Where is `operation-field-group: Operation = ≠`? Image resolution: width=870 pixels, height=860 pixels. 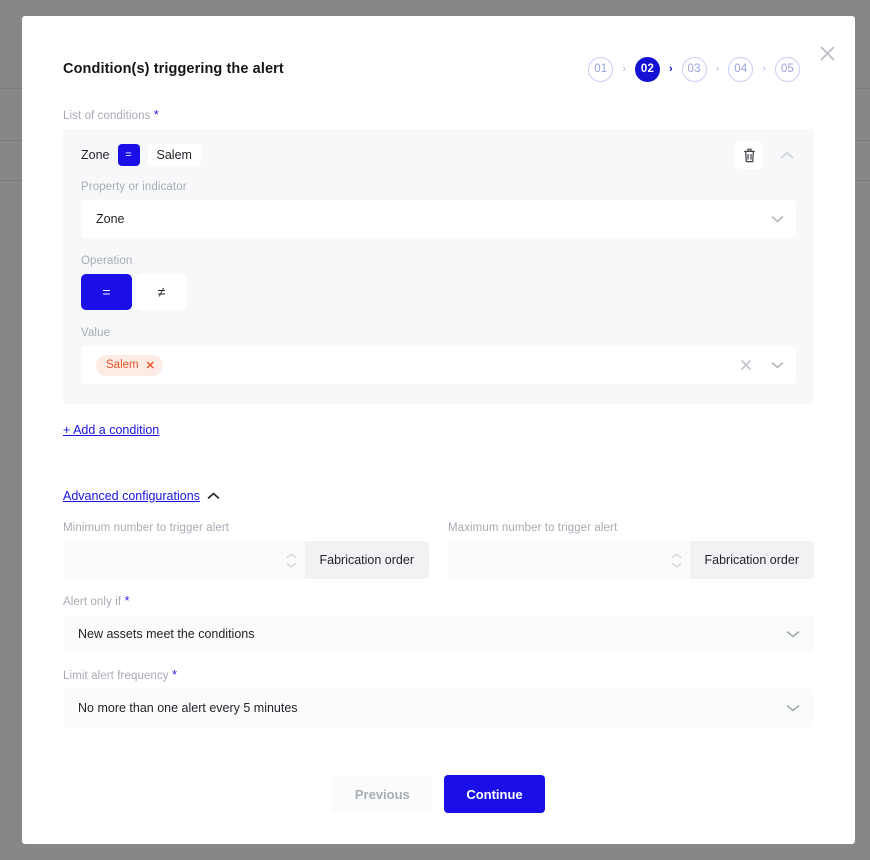 operation-field-group: Operation = ≠ is located at coordinates (438, 282).